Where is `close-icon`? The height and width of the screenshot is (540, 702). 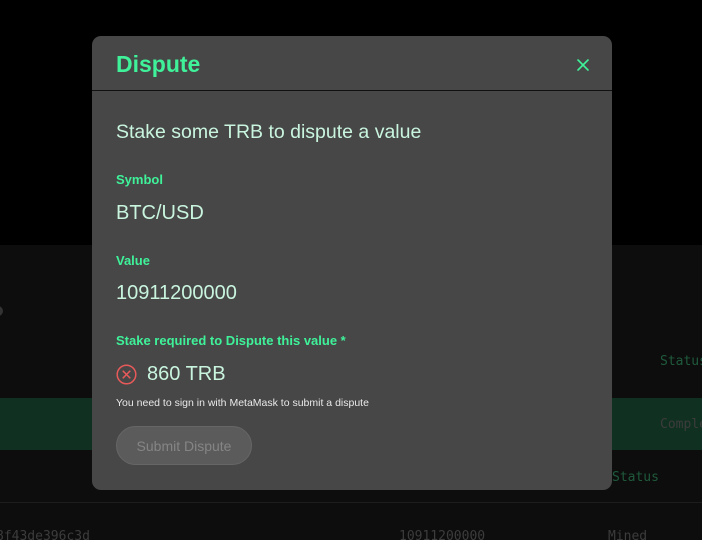 close-icon is located at coordinates (583, 65).